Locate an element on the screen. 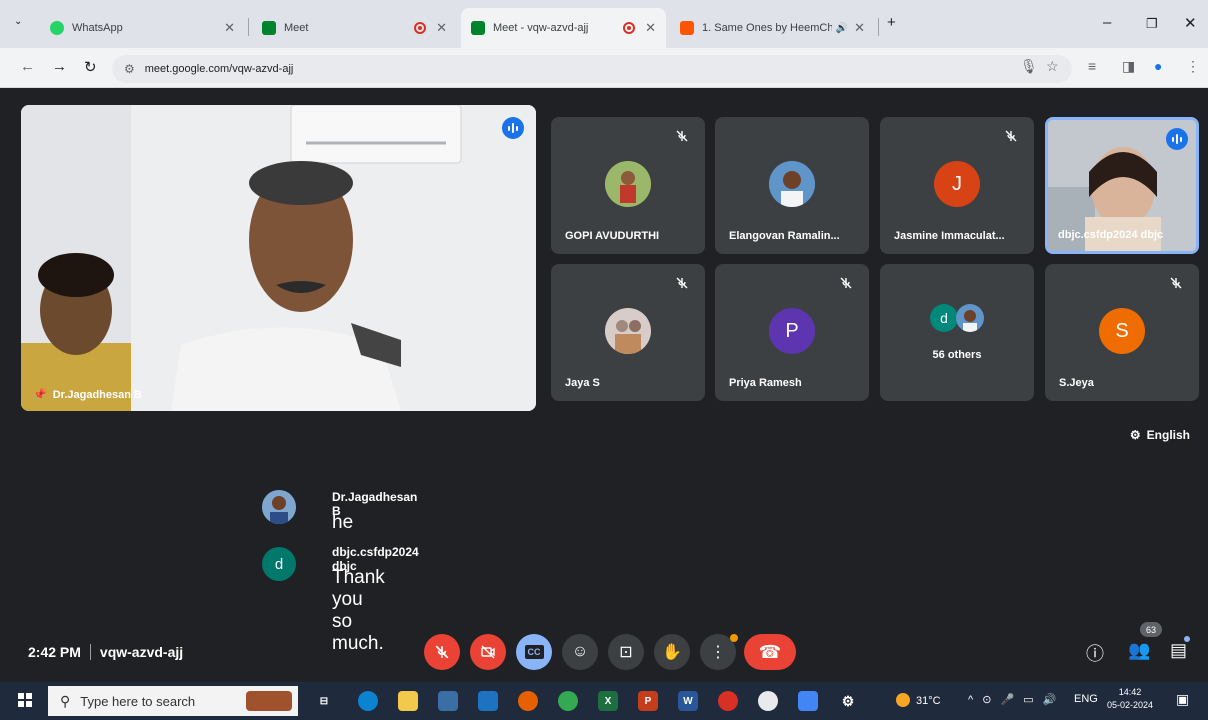 This screenshot has width=1208, height=720. participant-tile: GOPI AVUDURTHI is located at coordinates (628, 185).